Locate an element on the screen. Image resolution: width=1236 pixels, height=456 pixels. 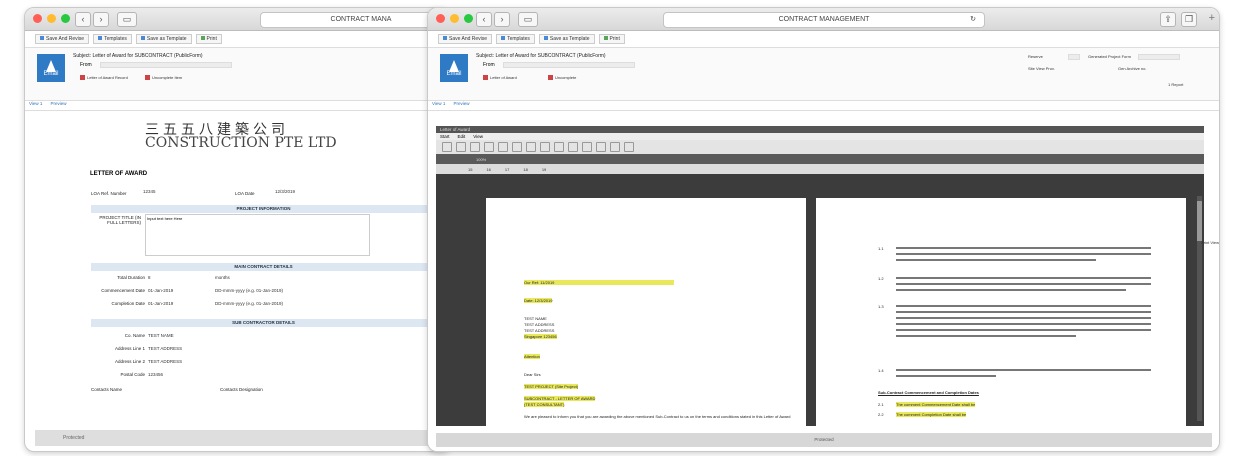
project-title-field: Input text here Here is located at coordinates (257, 235).